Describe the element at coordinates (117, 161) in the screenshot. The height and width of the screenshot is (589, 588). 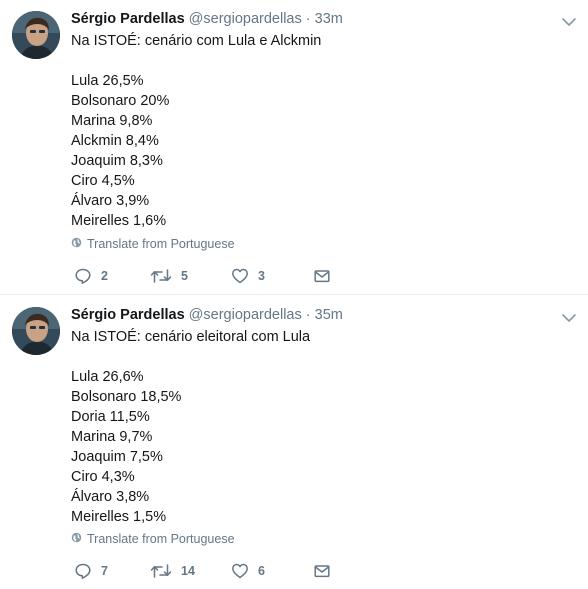
I see `tweet-line: Joaquim 8,3%` at that location.